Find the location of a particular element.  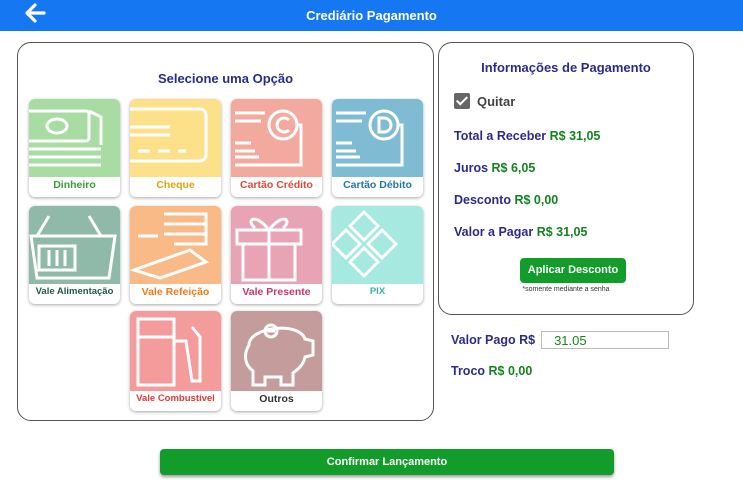

total-label: Total a Receber is located at coordinates (500, 136).